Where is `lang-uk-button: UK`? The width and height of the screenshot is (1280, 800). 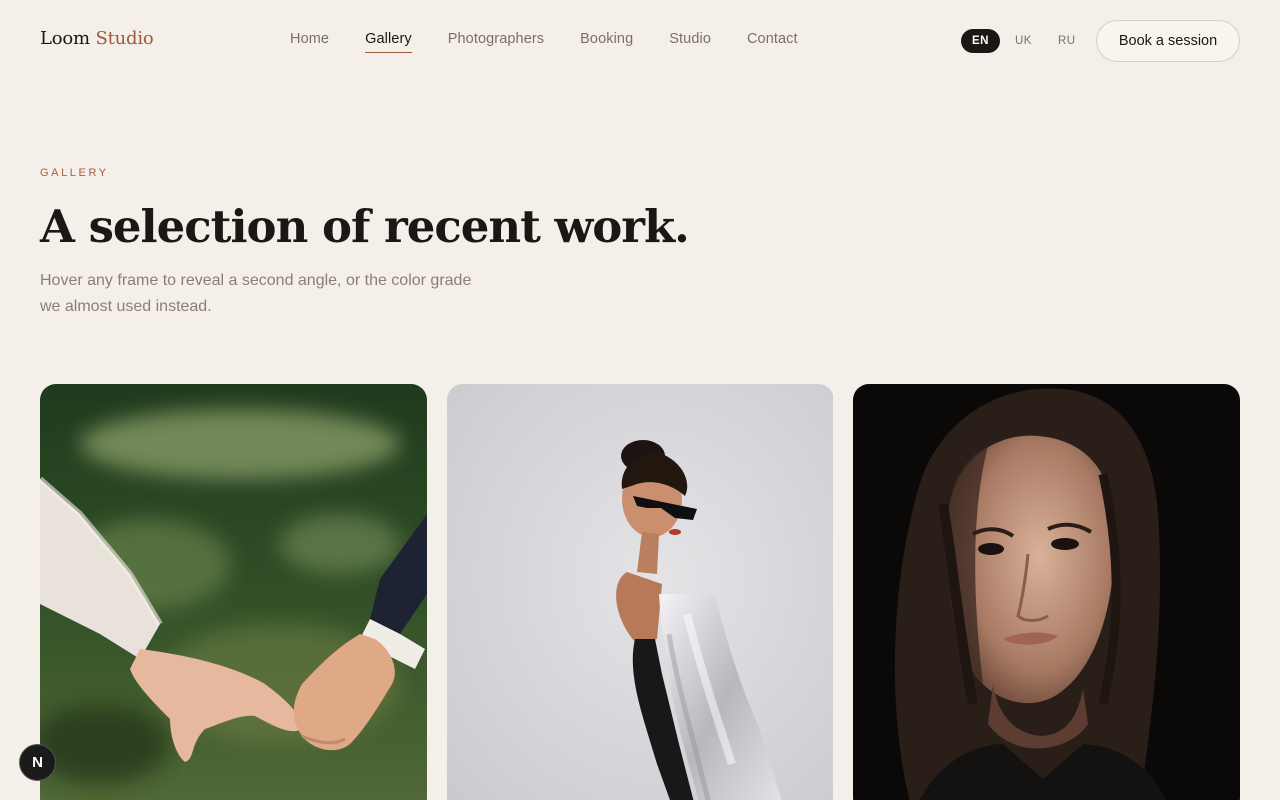
lang-uk-button: UK is located at coordinates (1023, 41).